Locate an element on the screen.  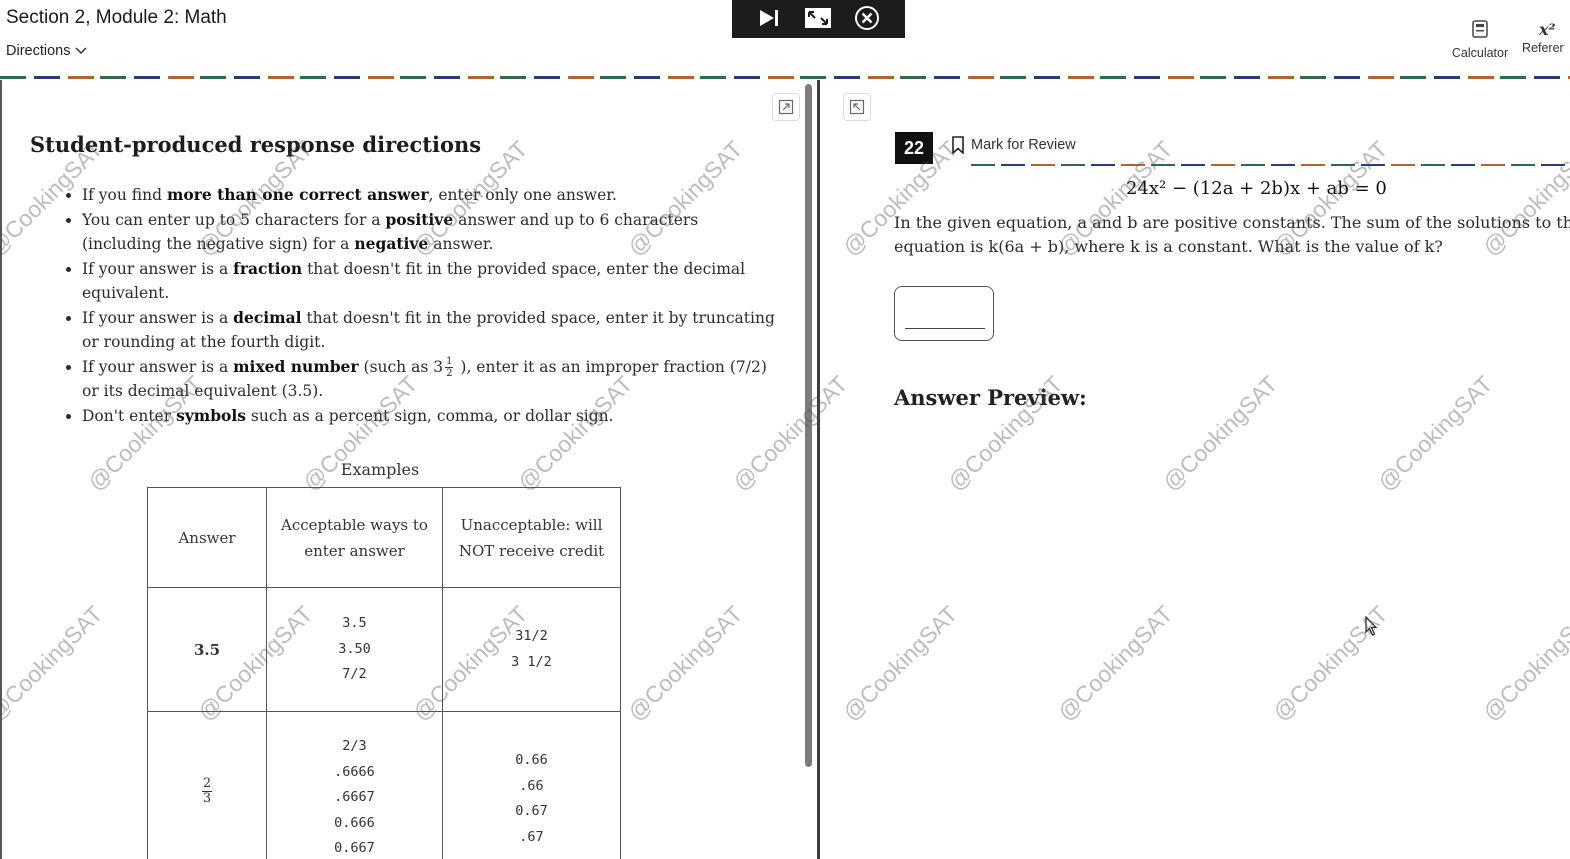
header-unacceptable-text: Unacceptable: will NOT receive credit is located at coordinates (531, 537).